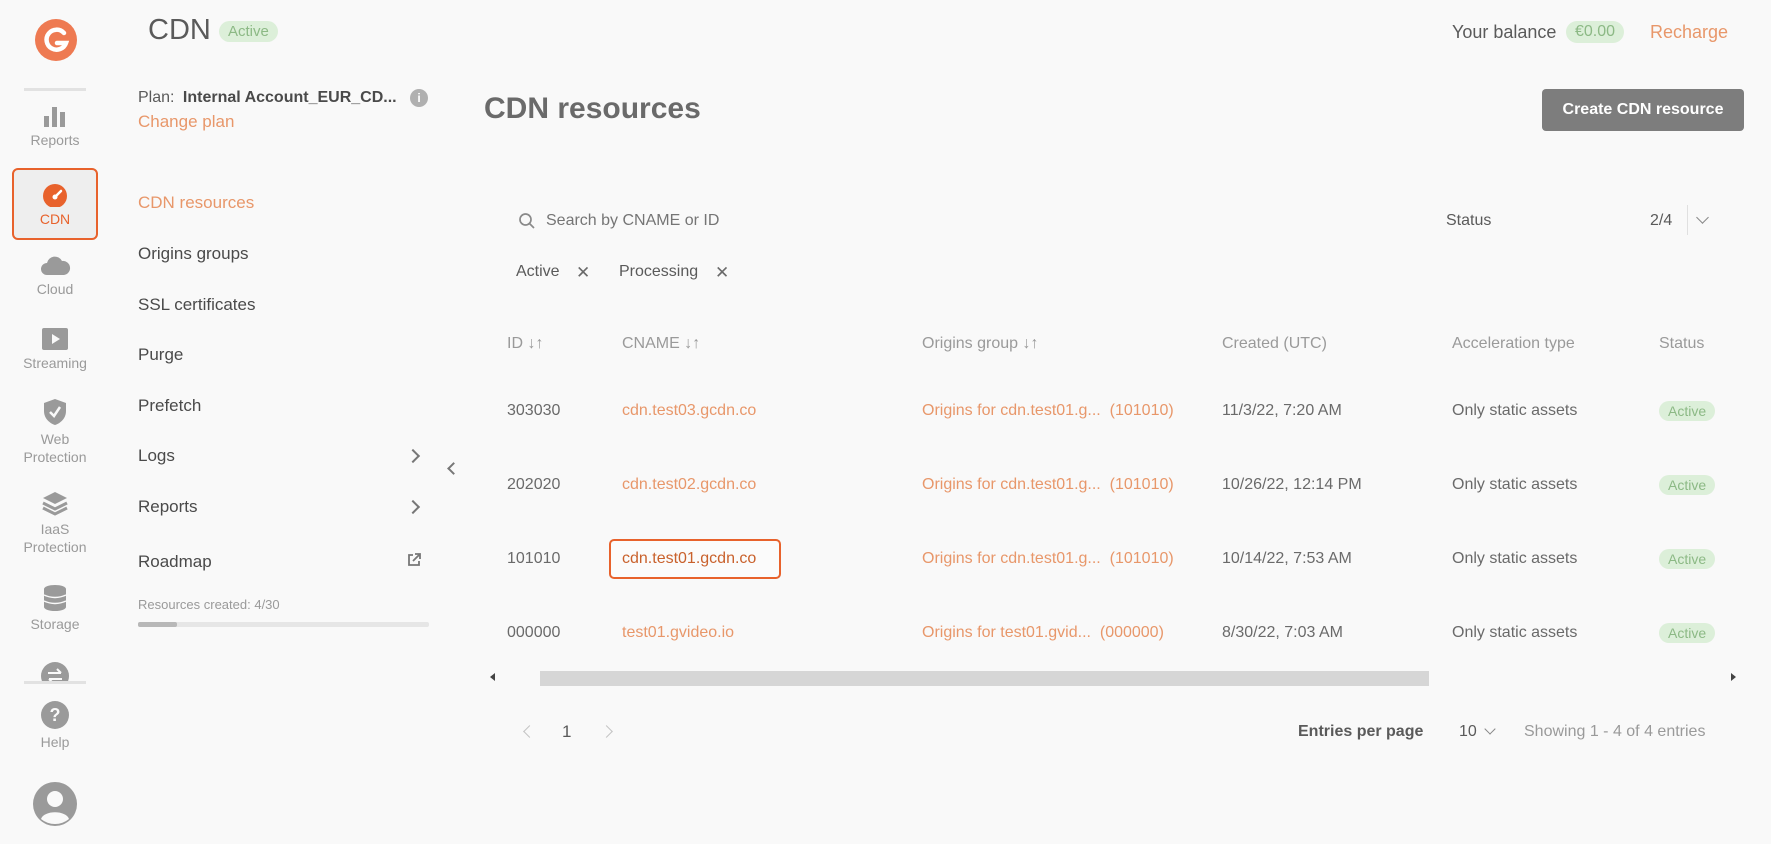 This screenshot has width=1771, height=844. Describe the element at coordinates (1287, 558) in the screenshot. I see `cell-created: 10/14/22, 7:53 AM` at that location.